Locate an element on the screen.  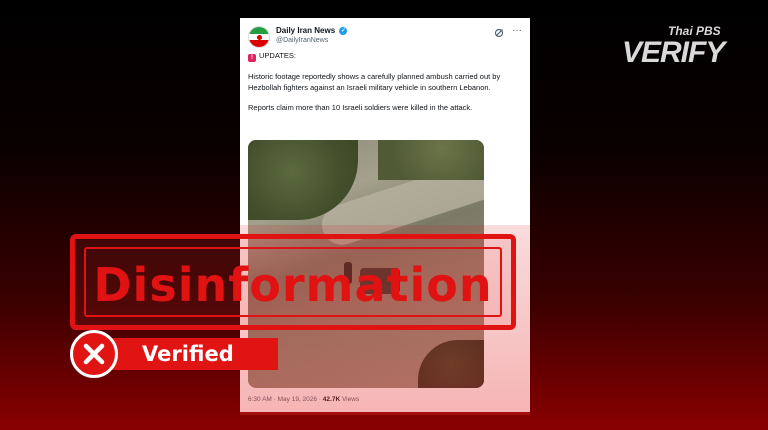
verified-tag: Verified is located at coordinates (174, 354).